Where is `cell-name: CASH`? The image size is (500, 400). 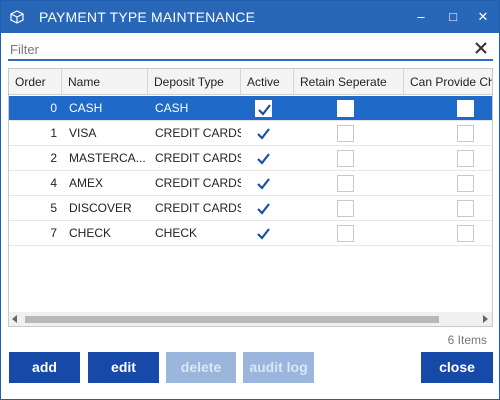 cell-name: CASH is located at coordinates (86, 108).